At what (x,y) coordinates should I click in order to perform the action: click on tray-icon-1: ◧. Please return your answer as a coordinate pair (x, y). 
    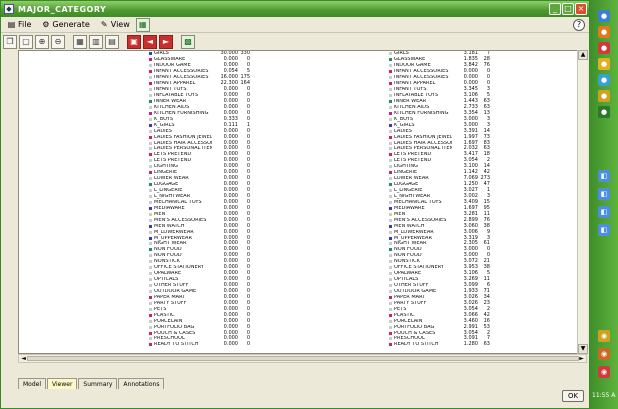
    Looking at the image, I should click on (604, 176).